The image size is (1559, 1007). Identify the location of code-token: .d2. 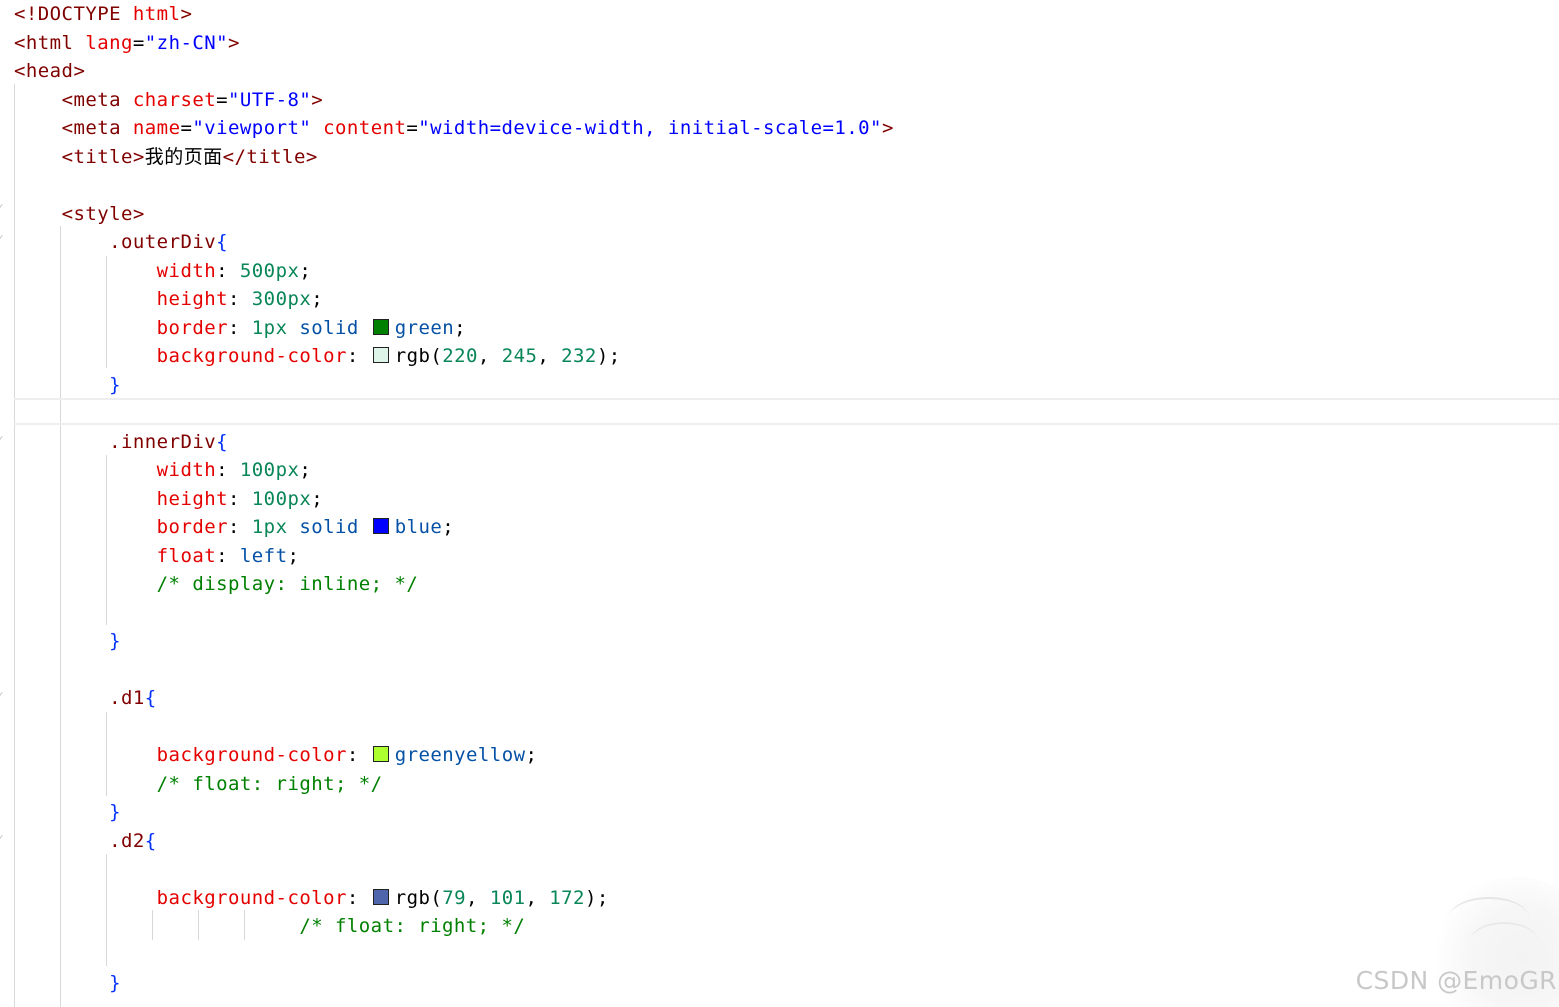
(127, 840).